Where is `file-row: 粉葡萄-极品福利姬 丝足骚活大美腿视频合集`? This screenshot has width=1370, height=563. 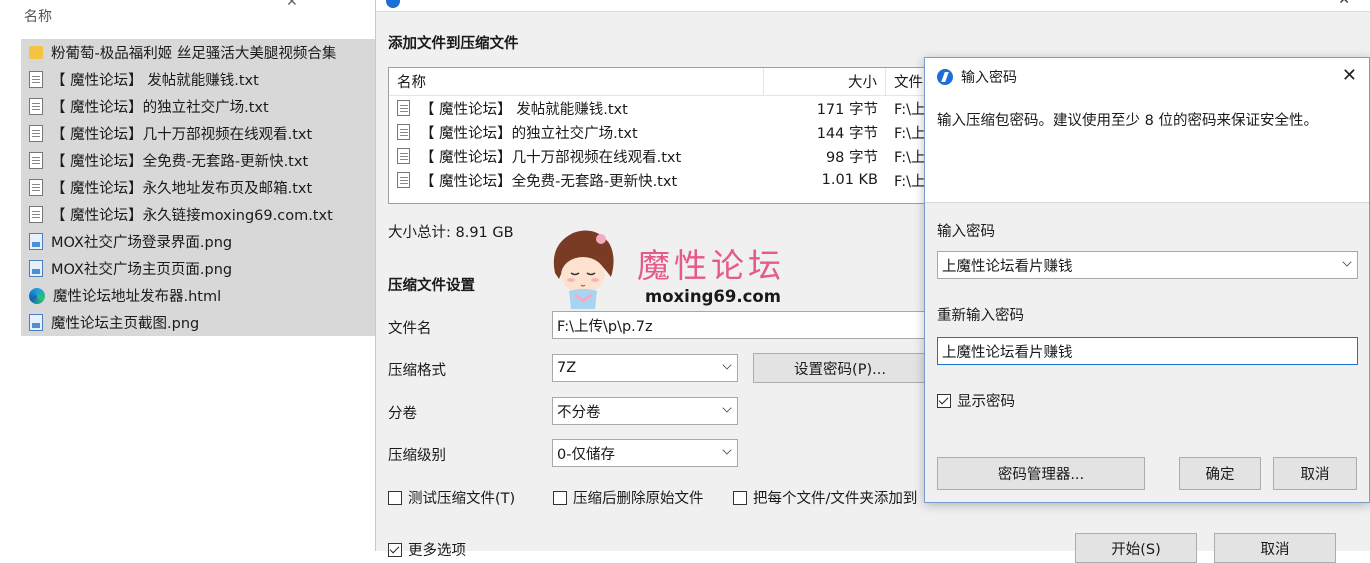
file-row: 粉葡萄-极品福利姬 丝足骚活大美腿视频合集 is located at coordinates (198, 52).